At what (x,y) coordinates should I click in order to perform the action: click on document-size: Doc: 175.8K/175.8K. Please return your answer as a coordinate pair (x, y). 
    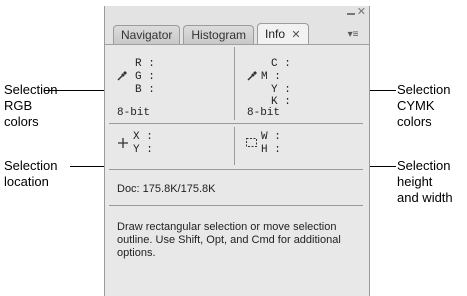
    Looking at the image, I should click on (166, 189).